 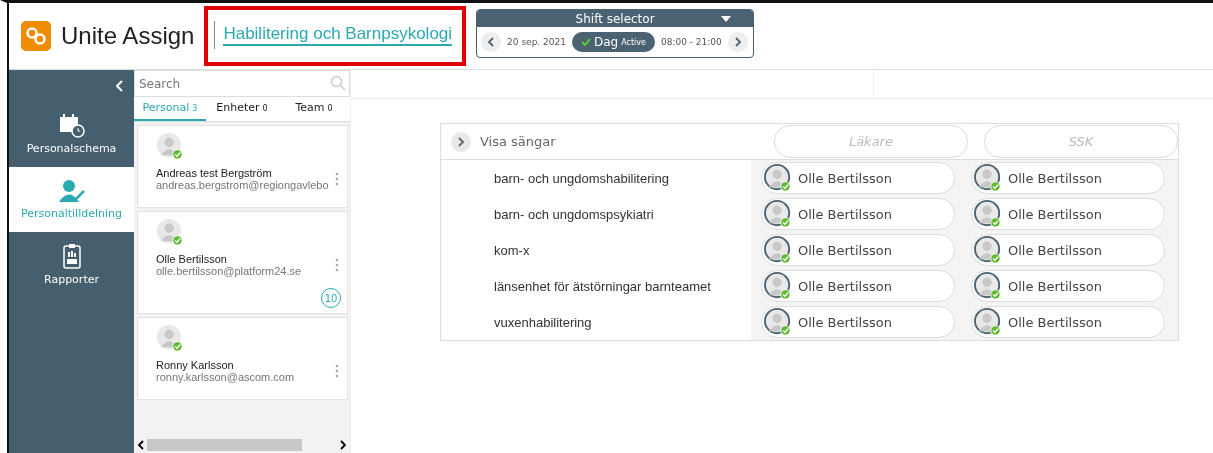 What do you see at coordinates (242, 358) in the screenshot?
I see `staff-card: Ronny Karlsson ronny.karlsson@ascom.com` at bounding box center [242, 358].